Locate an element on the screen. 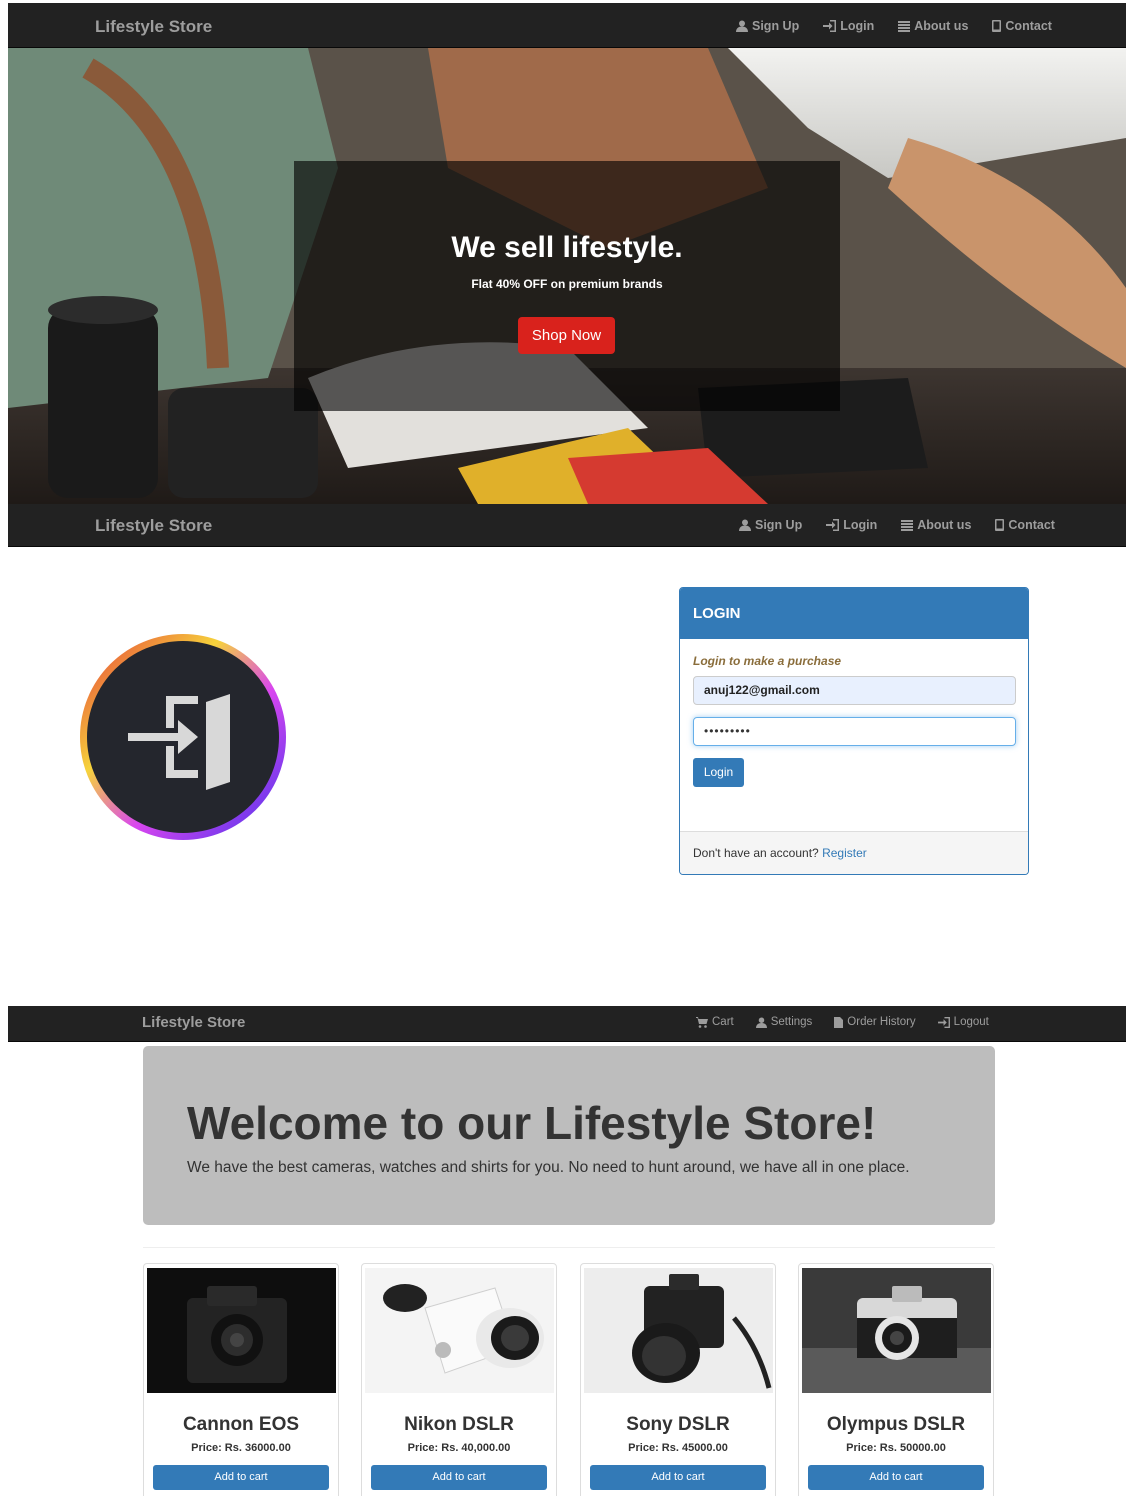 This screenshot has height=1496, width=1126. nav-cart-label: Cart is located at coordinates (723, 1022).